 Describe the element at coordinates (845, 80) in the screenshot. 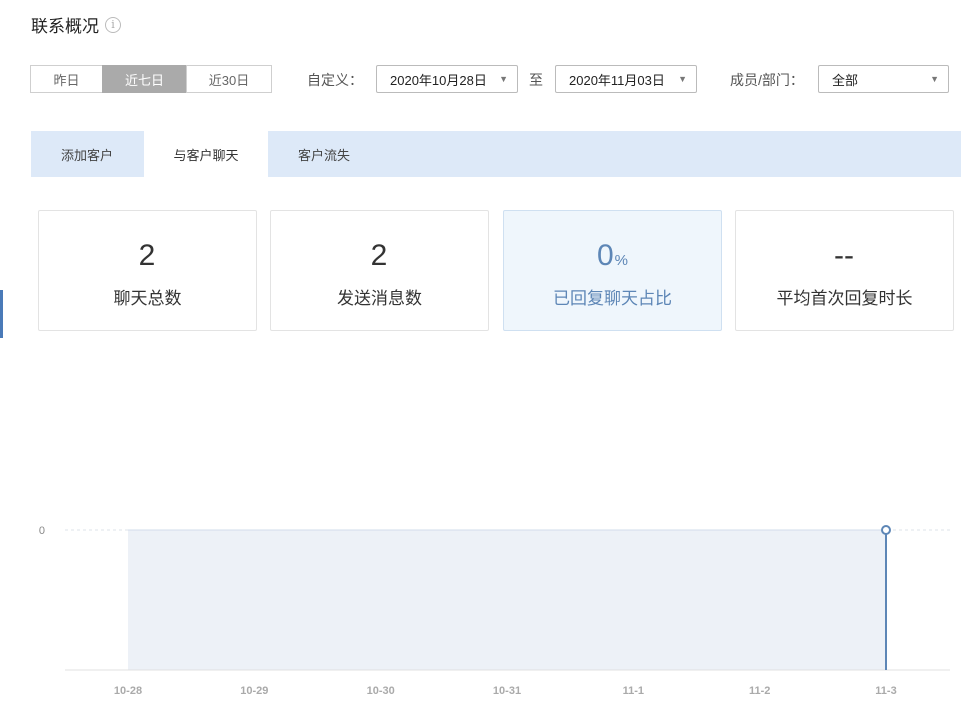

I see `member-select-value: 全部` at that location.